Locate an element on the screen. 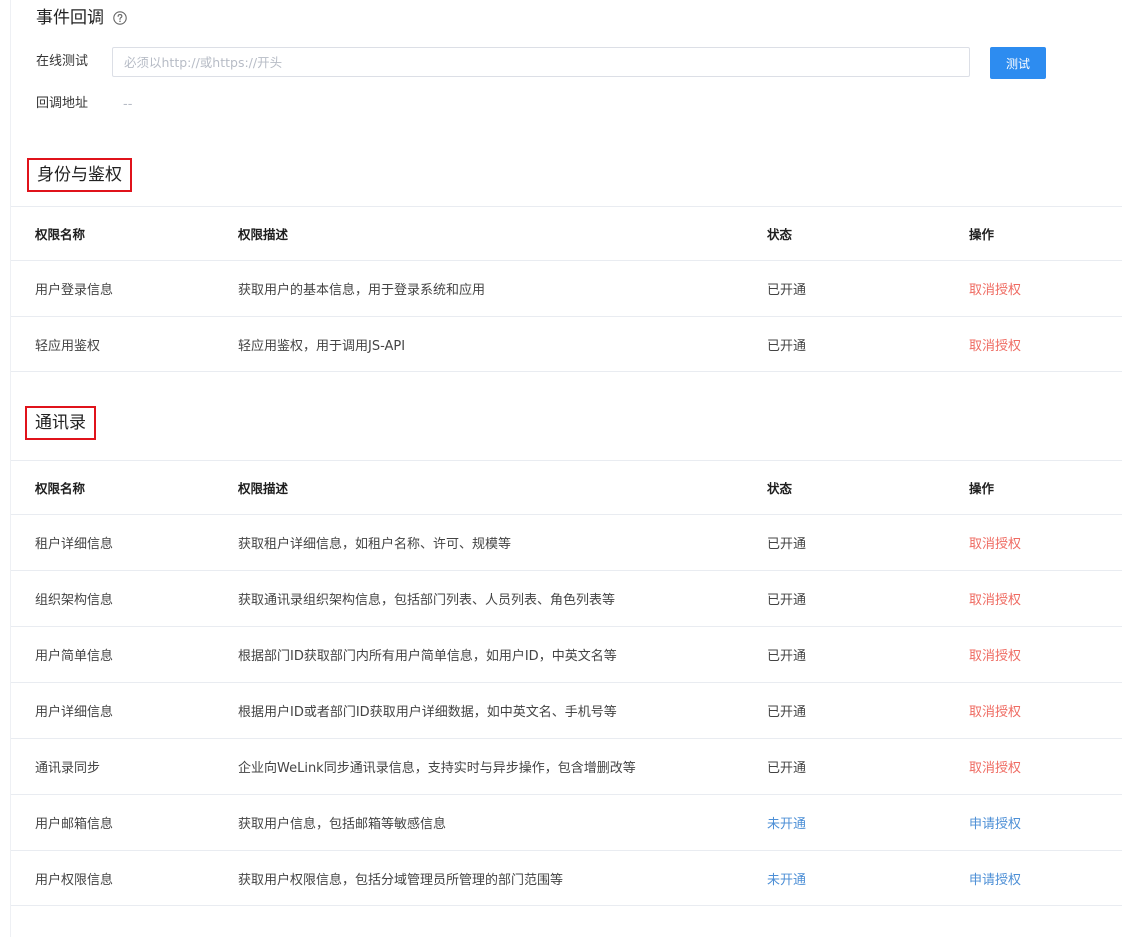 The image size is (1122, 937). section-title-highlight: 身份与鉴权 is located at coordinates (79, 175).